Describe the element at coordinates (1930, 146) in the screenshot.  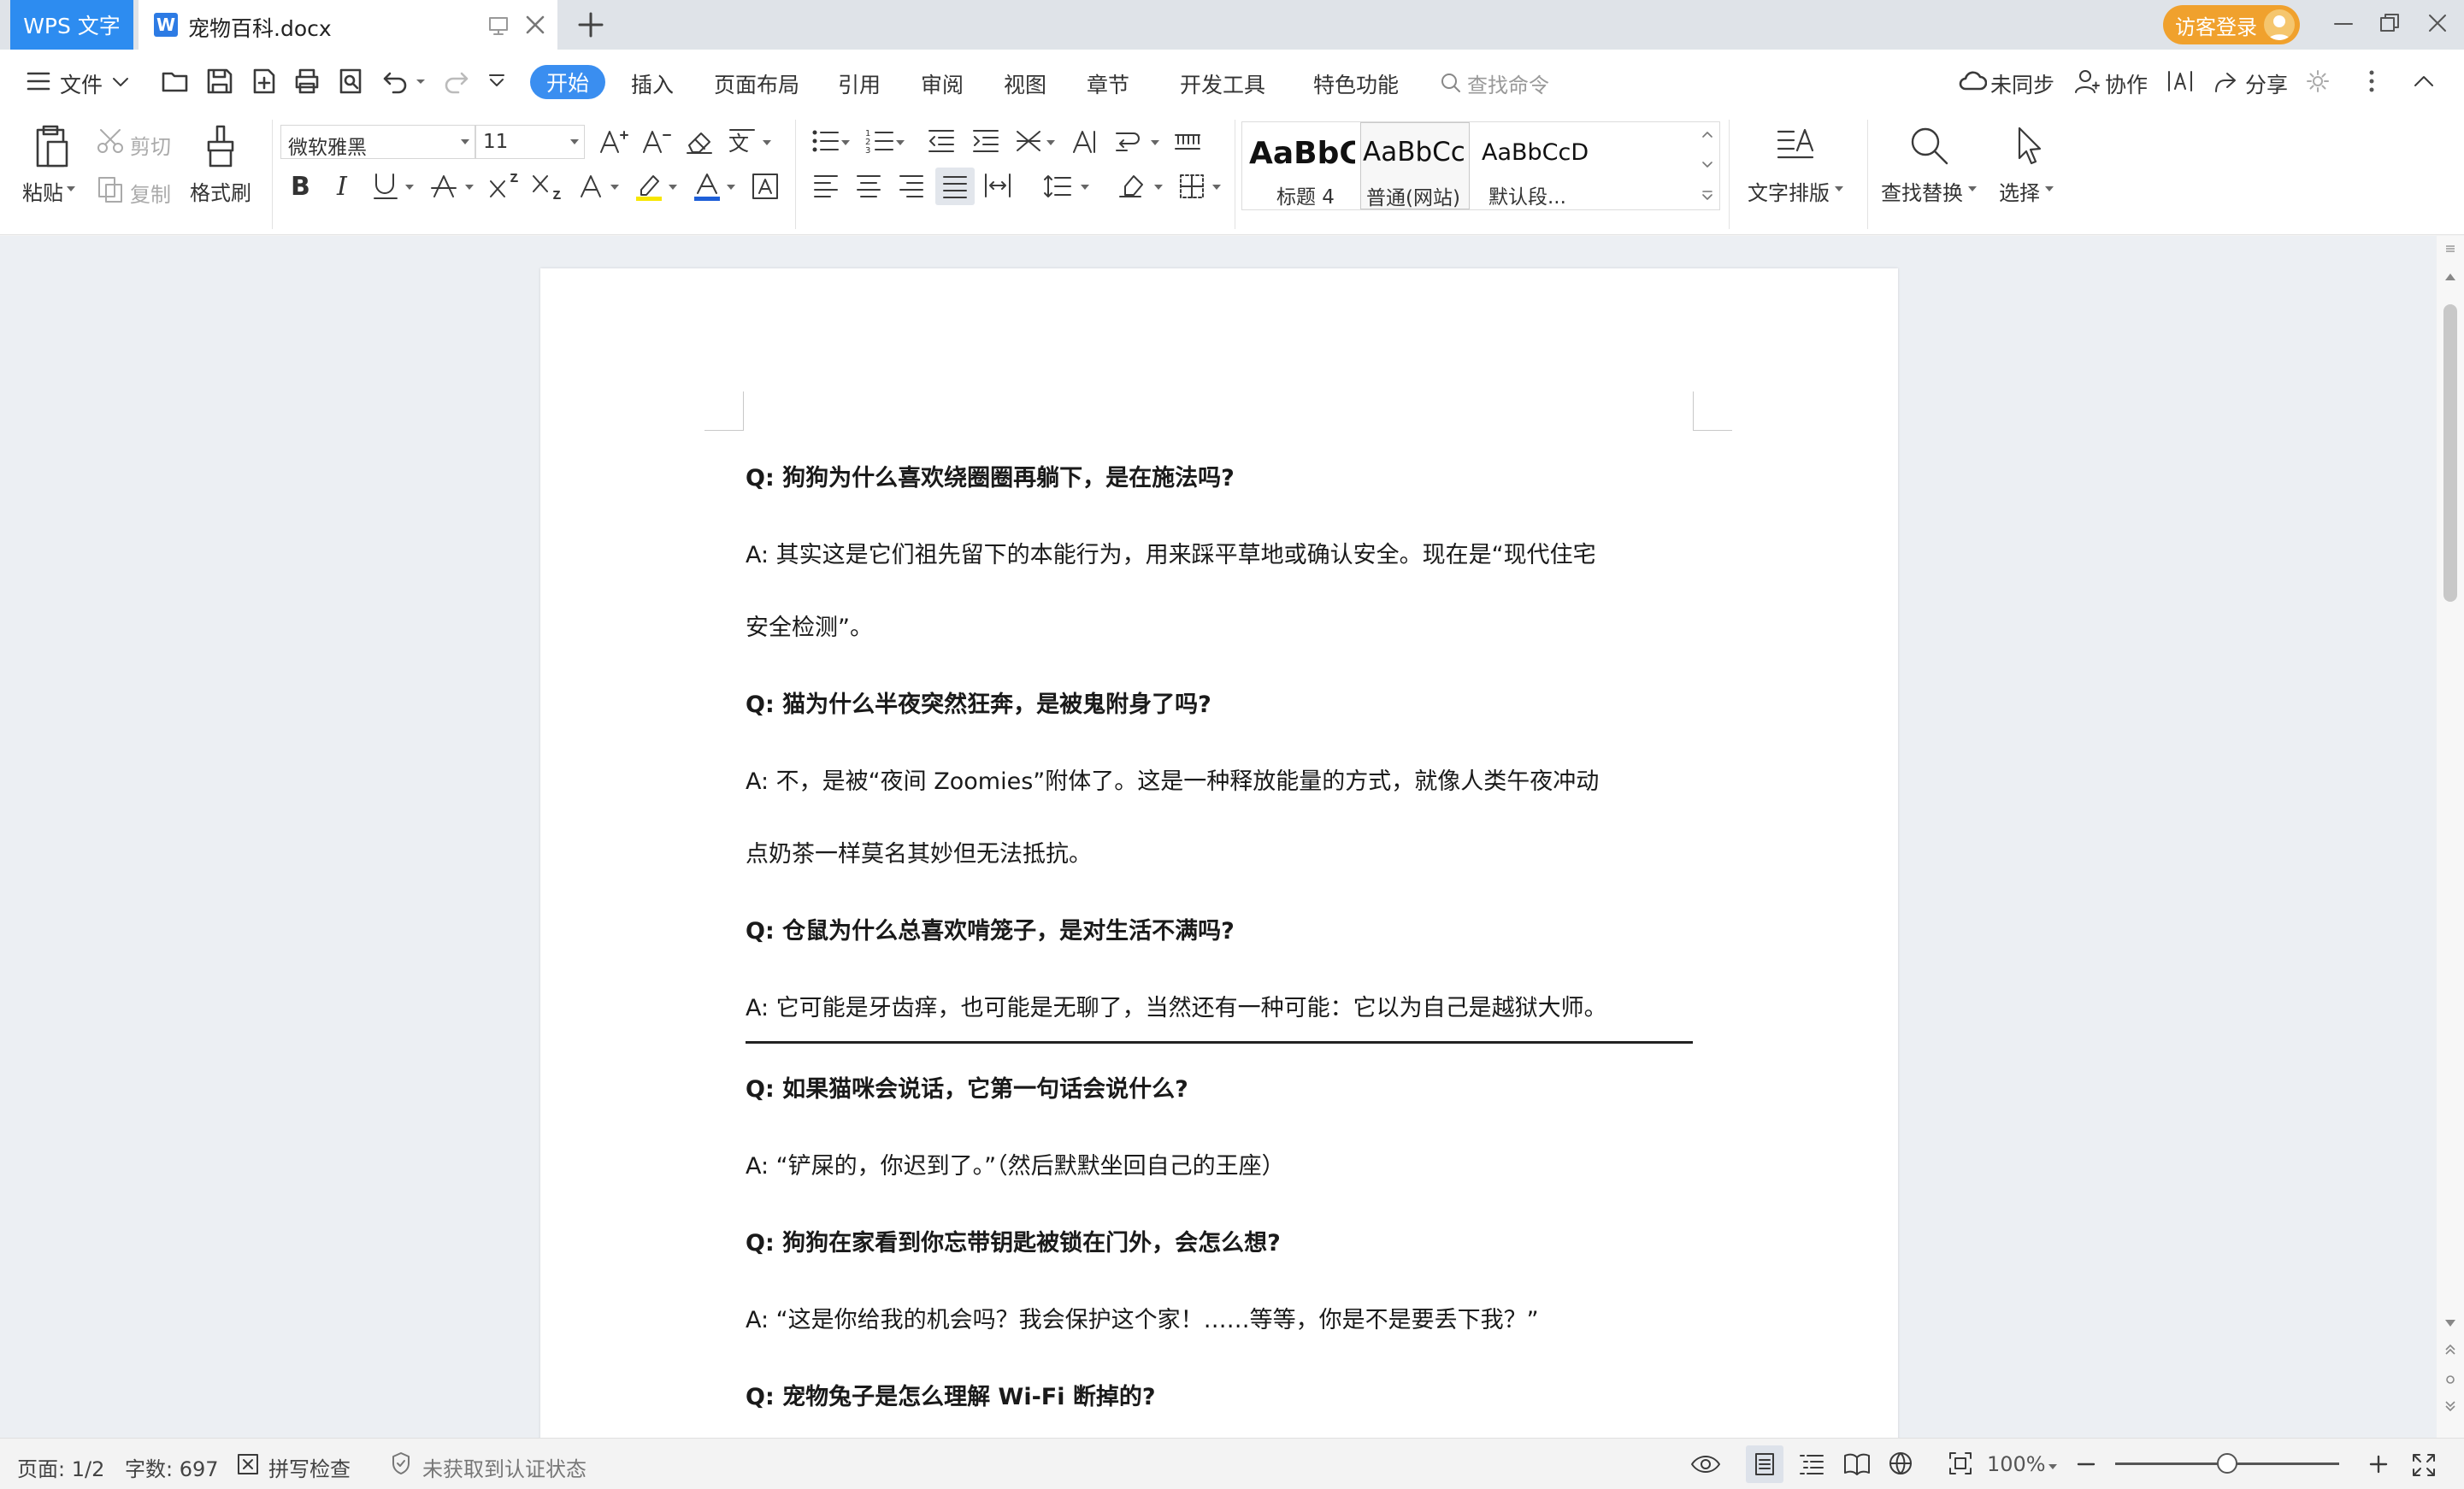
I see `find-replace-icon` at that location.